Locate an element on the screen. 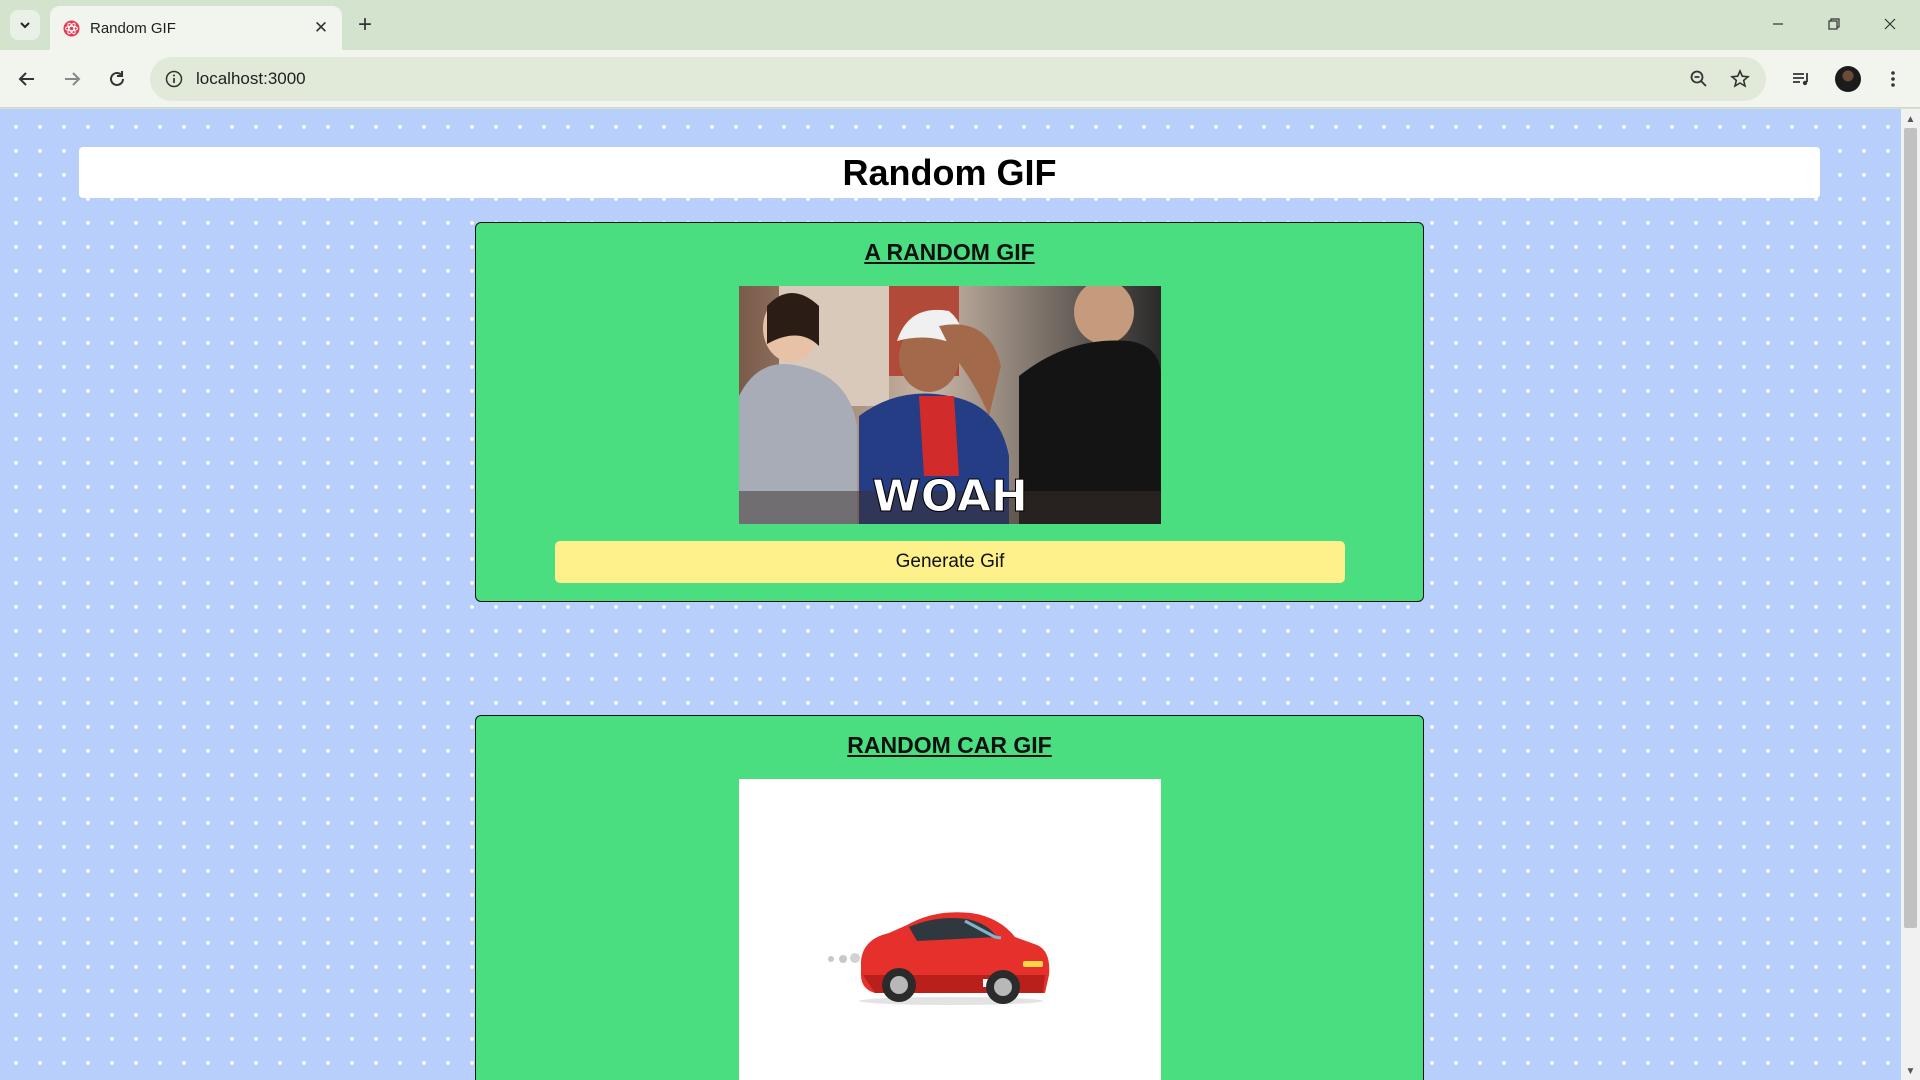 This screenshot has width=1920, height=1080. zoom-icon is located at coordinates (1699, 79).